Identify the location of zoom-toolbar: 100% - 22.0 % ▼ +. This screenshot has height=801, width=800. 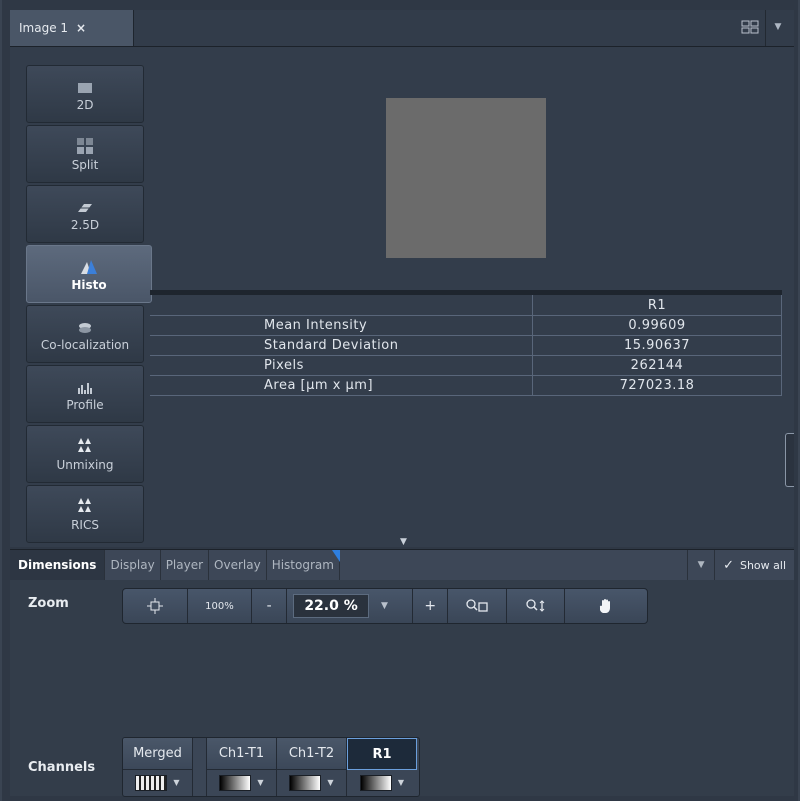
(385, 606).